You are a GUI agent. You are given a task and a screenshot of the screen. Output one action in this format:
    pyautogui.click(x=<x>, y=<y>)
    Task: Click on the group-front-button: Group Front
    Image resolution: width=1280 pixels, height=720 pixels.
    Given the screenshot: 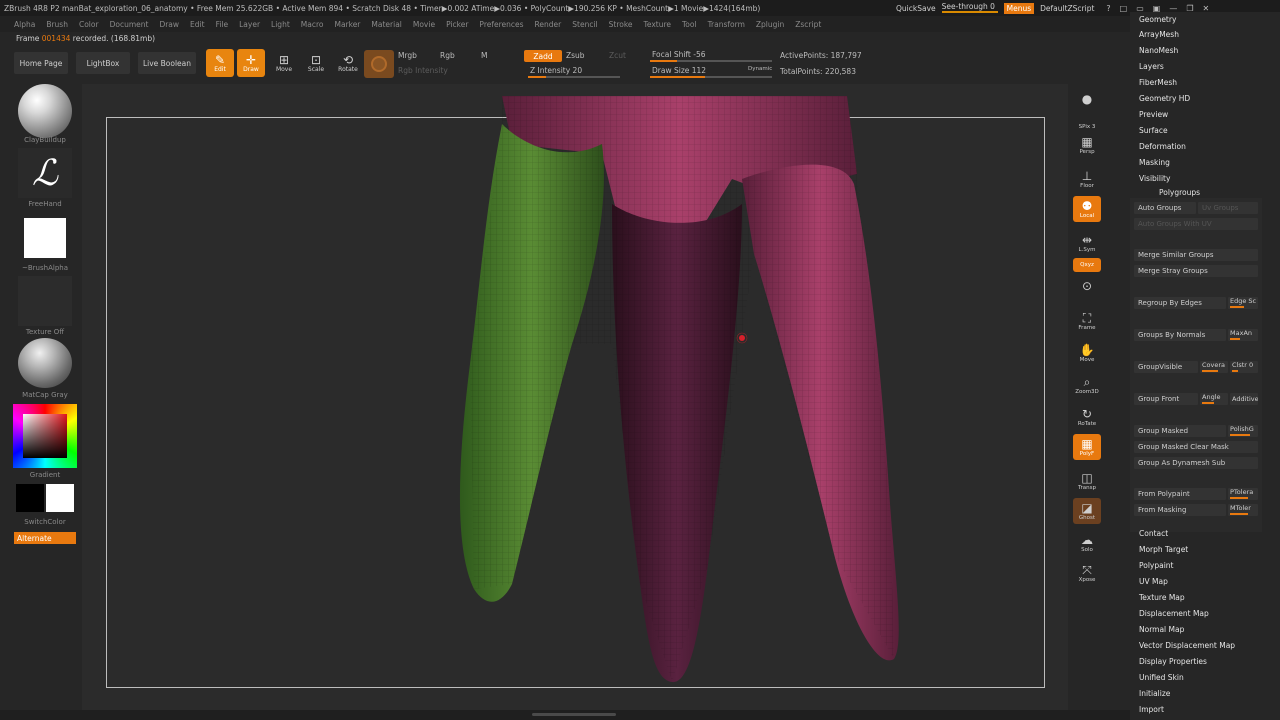 What is the action you would take?
    pyautogui.click(x=1166, y=399)
    